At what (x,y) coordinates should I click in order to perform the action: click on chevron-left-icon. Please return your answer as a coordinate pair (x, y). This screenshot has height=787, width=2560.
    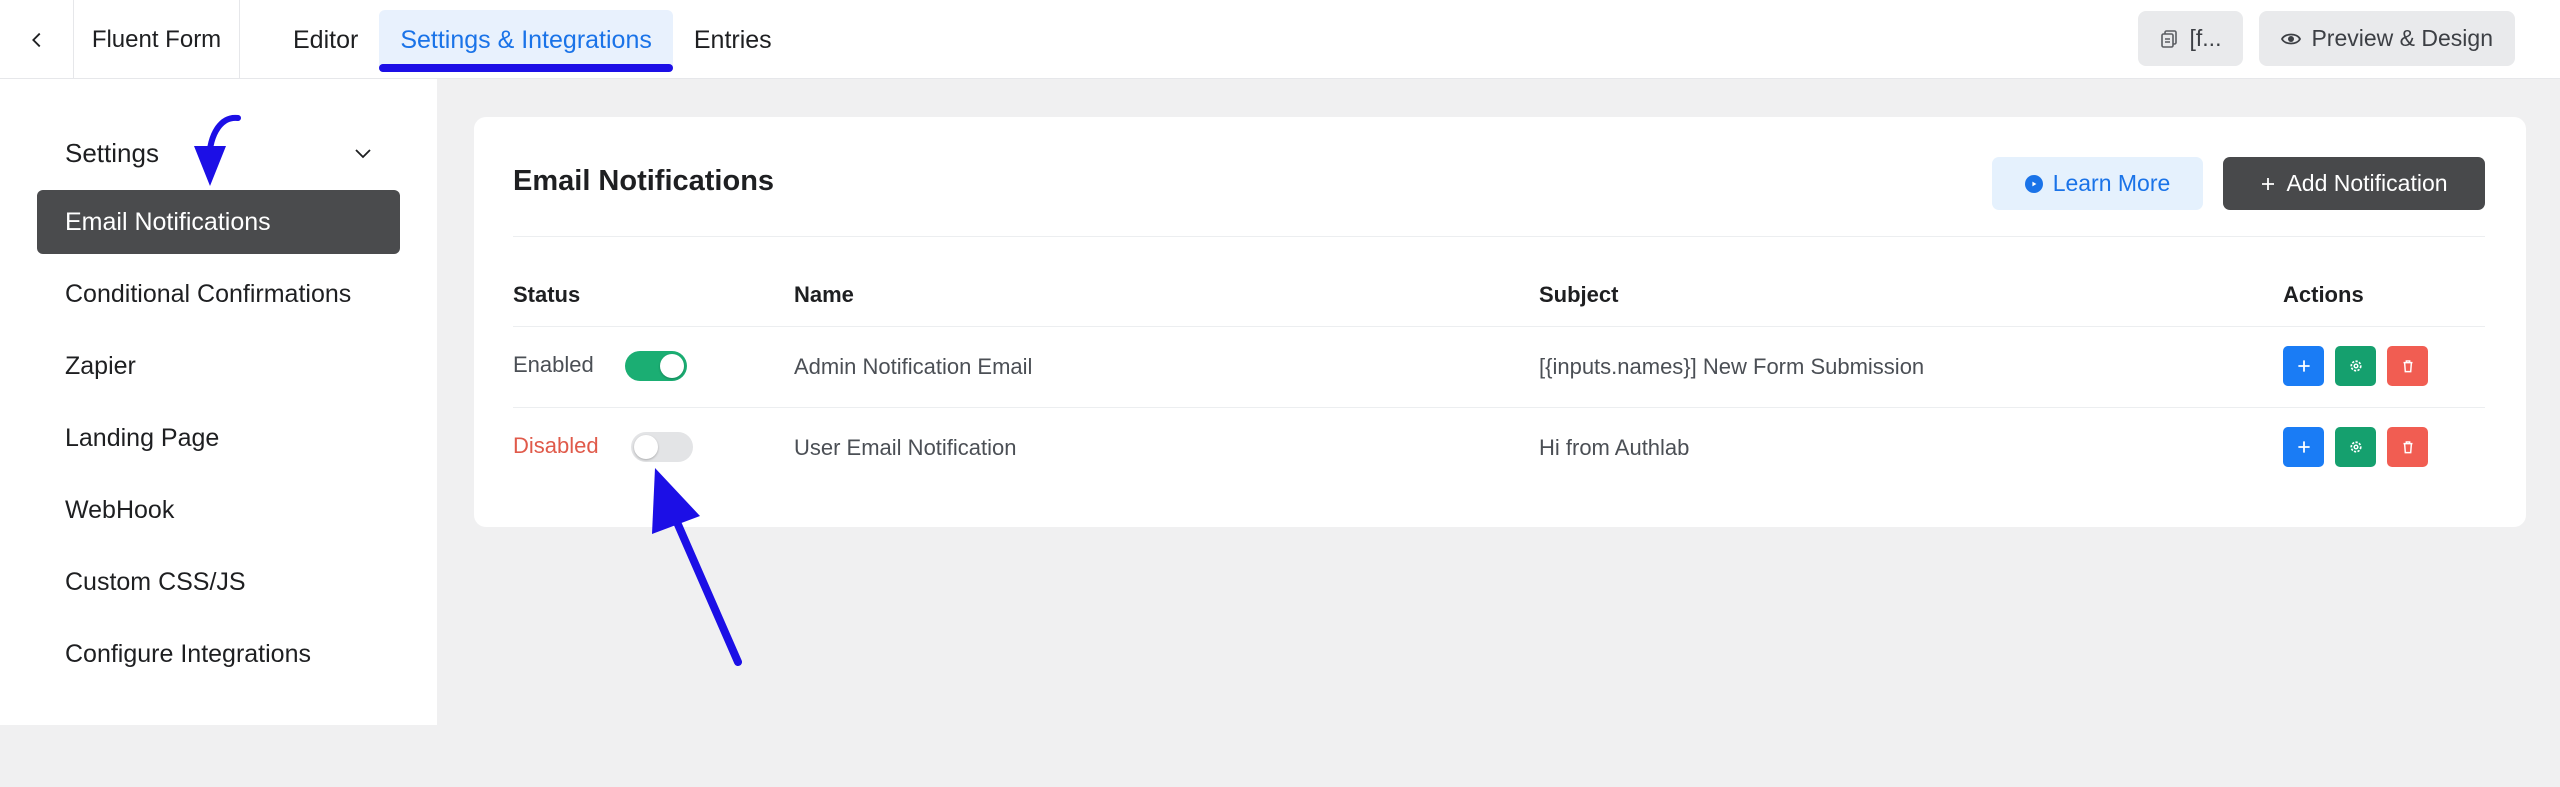
    Looking at the image, I should click on (35, 39).